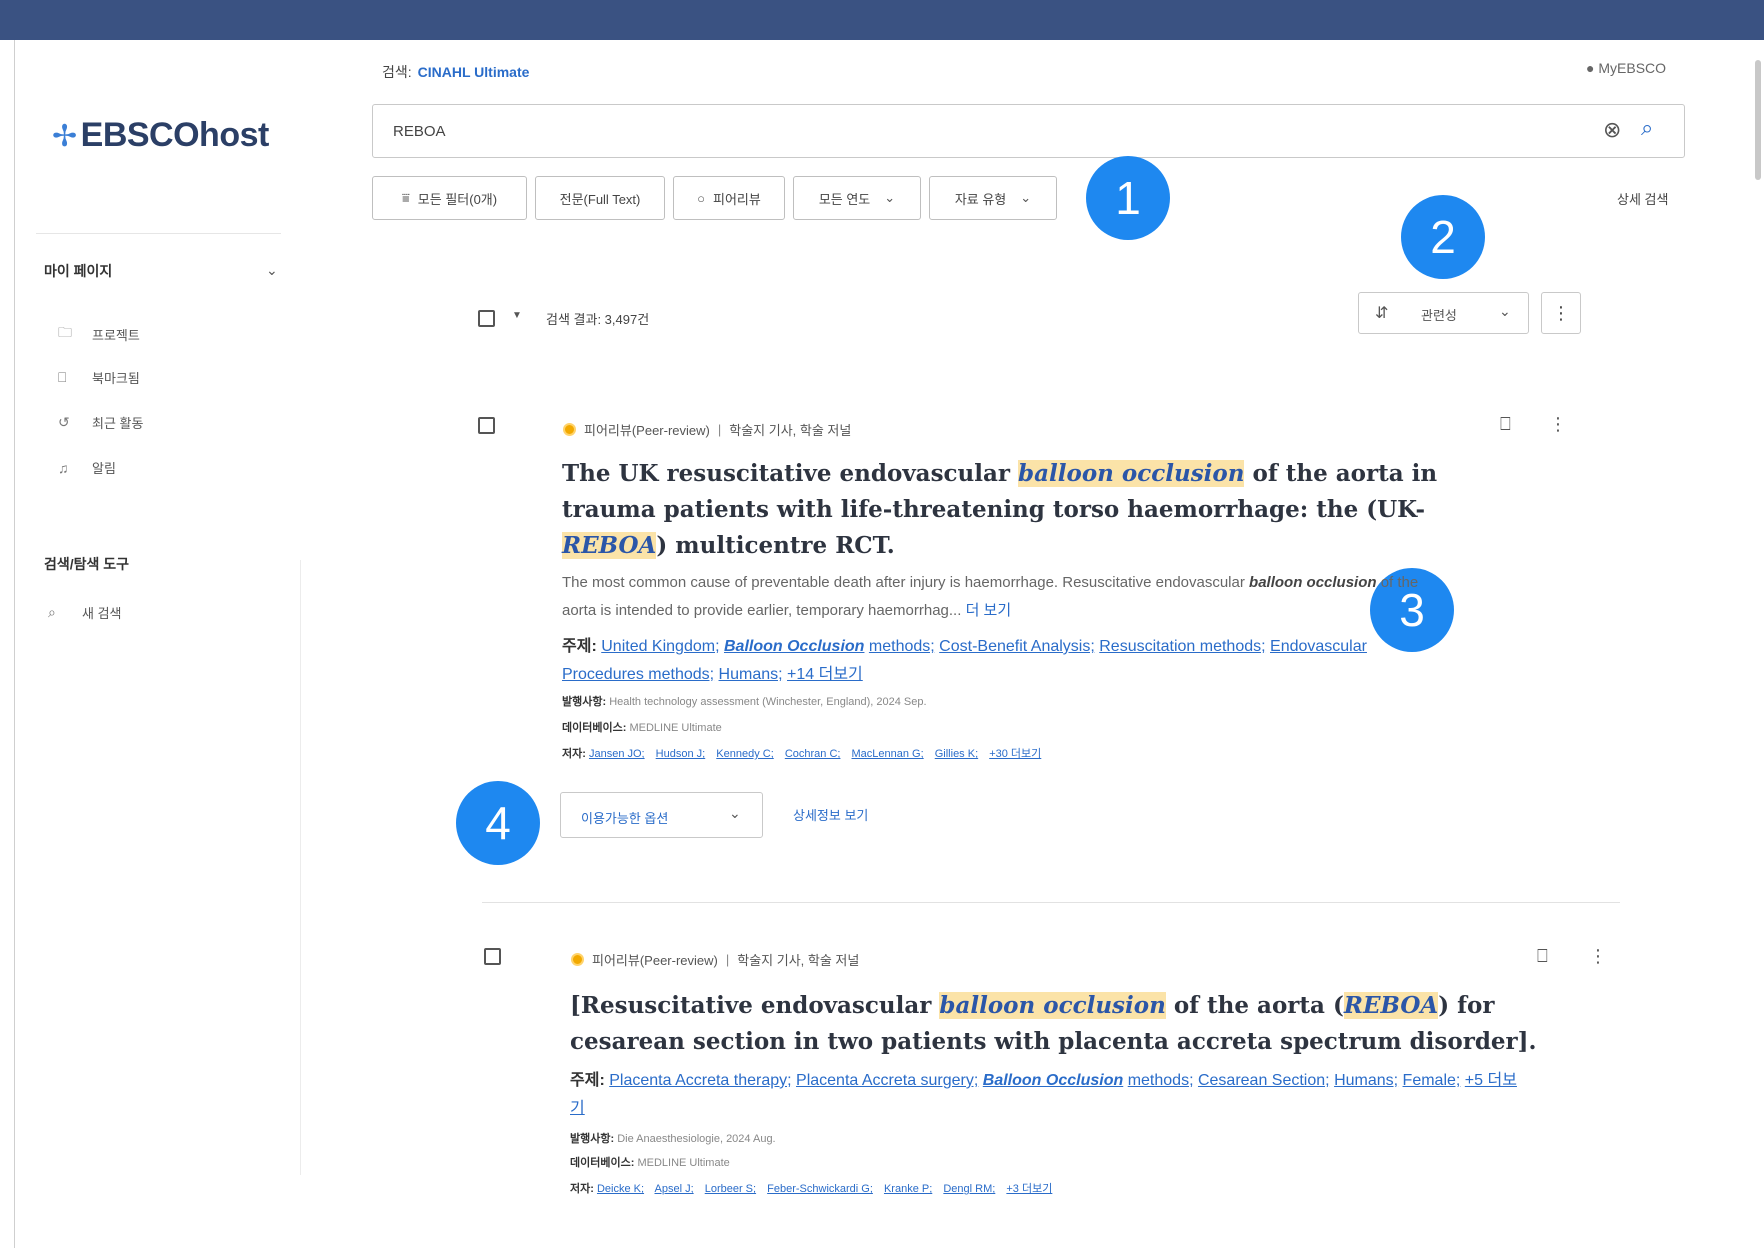  What do you see at coordinates (1758, 120) in the screenshot?
I see `scrollbar-thumb` at bounding box center [1758, 120].